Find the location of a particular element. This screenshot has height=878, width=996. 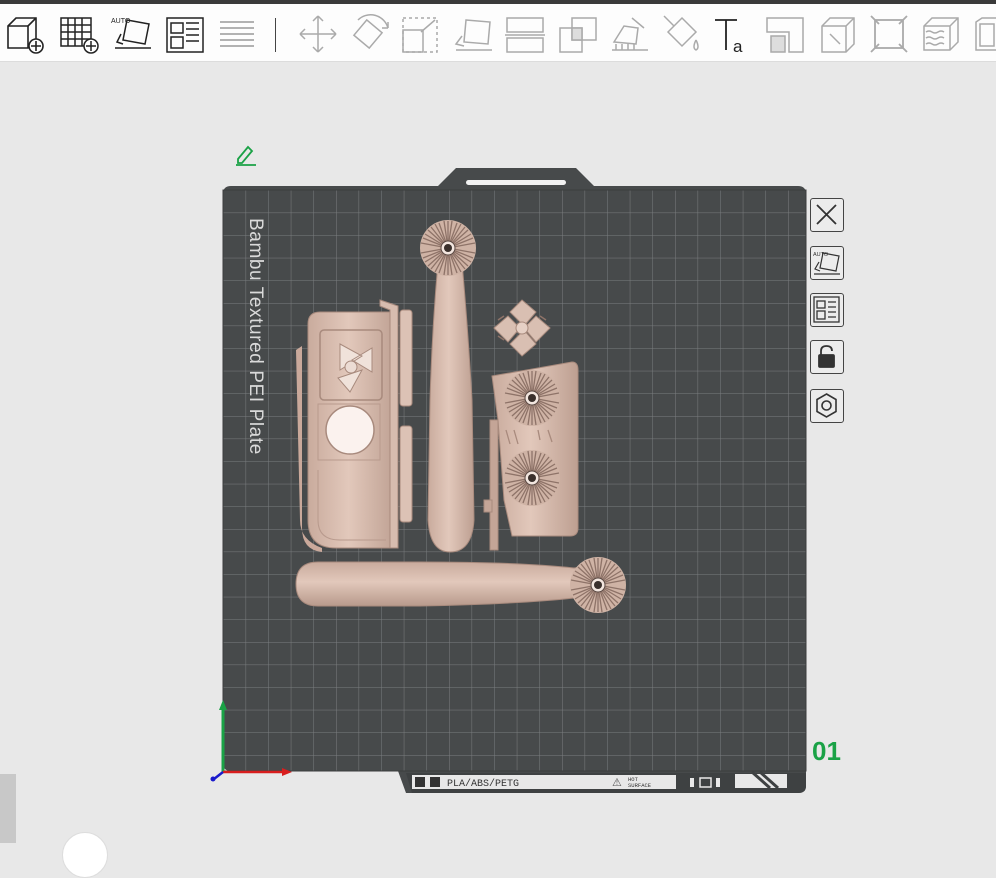

auto-orient-plate-button: AUTO is located at coordinates (827, 263).